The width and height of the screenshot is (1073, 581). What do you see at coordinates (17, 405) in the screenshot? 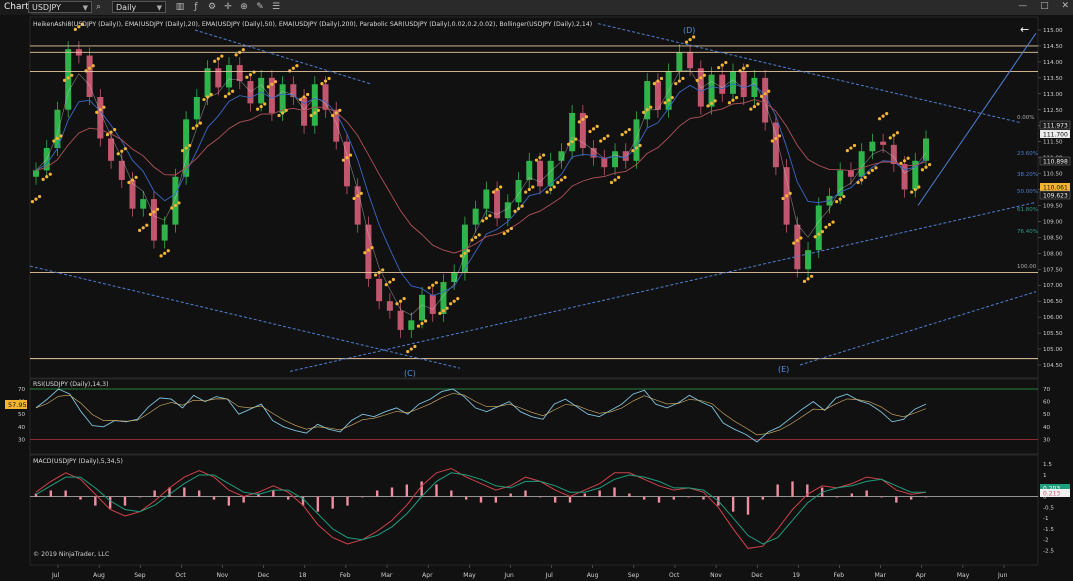
I see `rsi-value-text: 57.95` at bounding box center [17, 405].